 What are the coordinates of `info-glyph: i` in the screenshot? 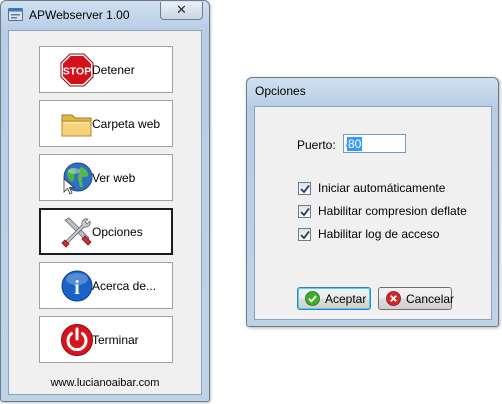 It's located at (77, 288).